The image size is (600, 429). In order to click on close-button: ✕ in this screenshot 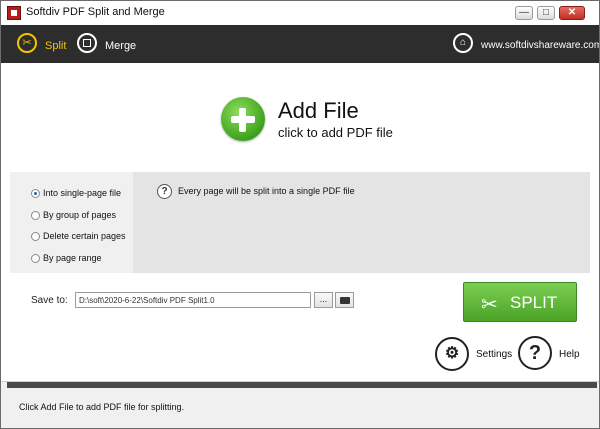, I will do `click(572, 13)`.